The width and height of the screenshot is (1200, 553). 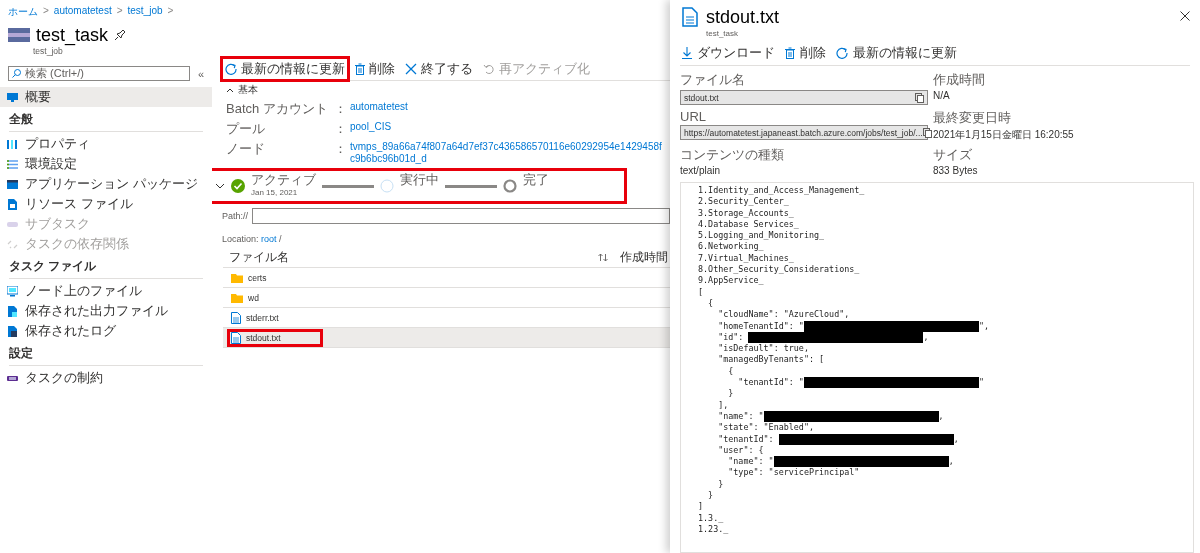 I want to click on code-line: "id":, so click(x=731, y=337).